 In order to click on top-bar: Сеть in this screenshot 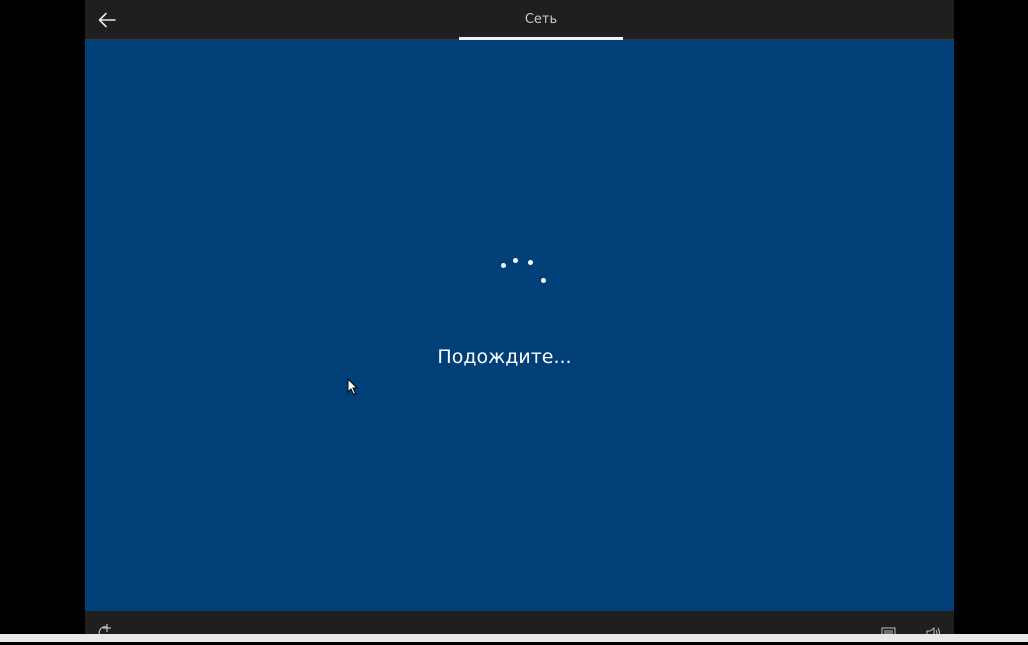, I will do `click(519, 20)`.